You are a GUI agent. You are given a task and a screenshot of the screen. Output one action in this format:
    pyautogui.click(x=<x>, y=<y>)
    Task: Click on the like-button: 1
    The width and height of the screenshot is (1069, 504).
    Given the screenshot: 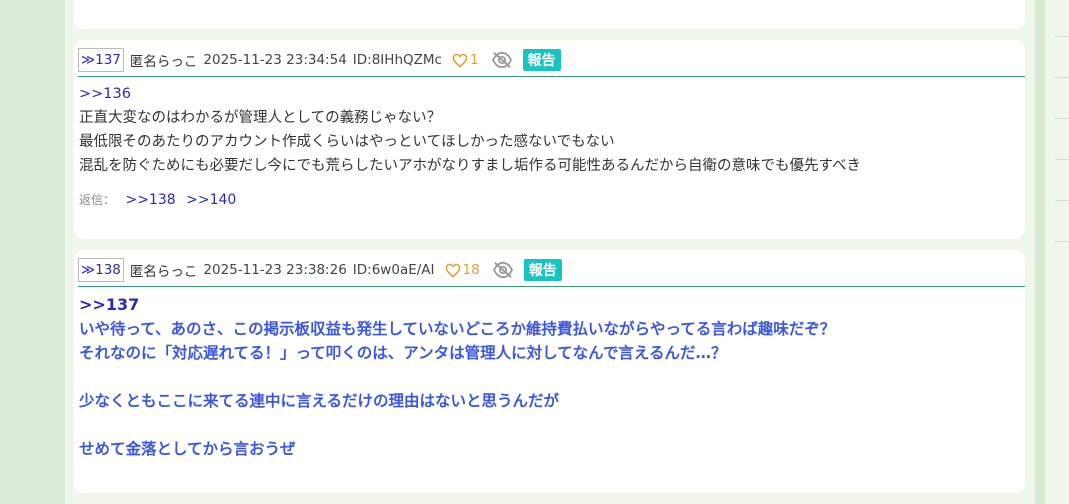 What is the action you would take?
    pyautogui.click(x=465, y=60)
    